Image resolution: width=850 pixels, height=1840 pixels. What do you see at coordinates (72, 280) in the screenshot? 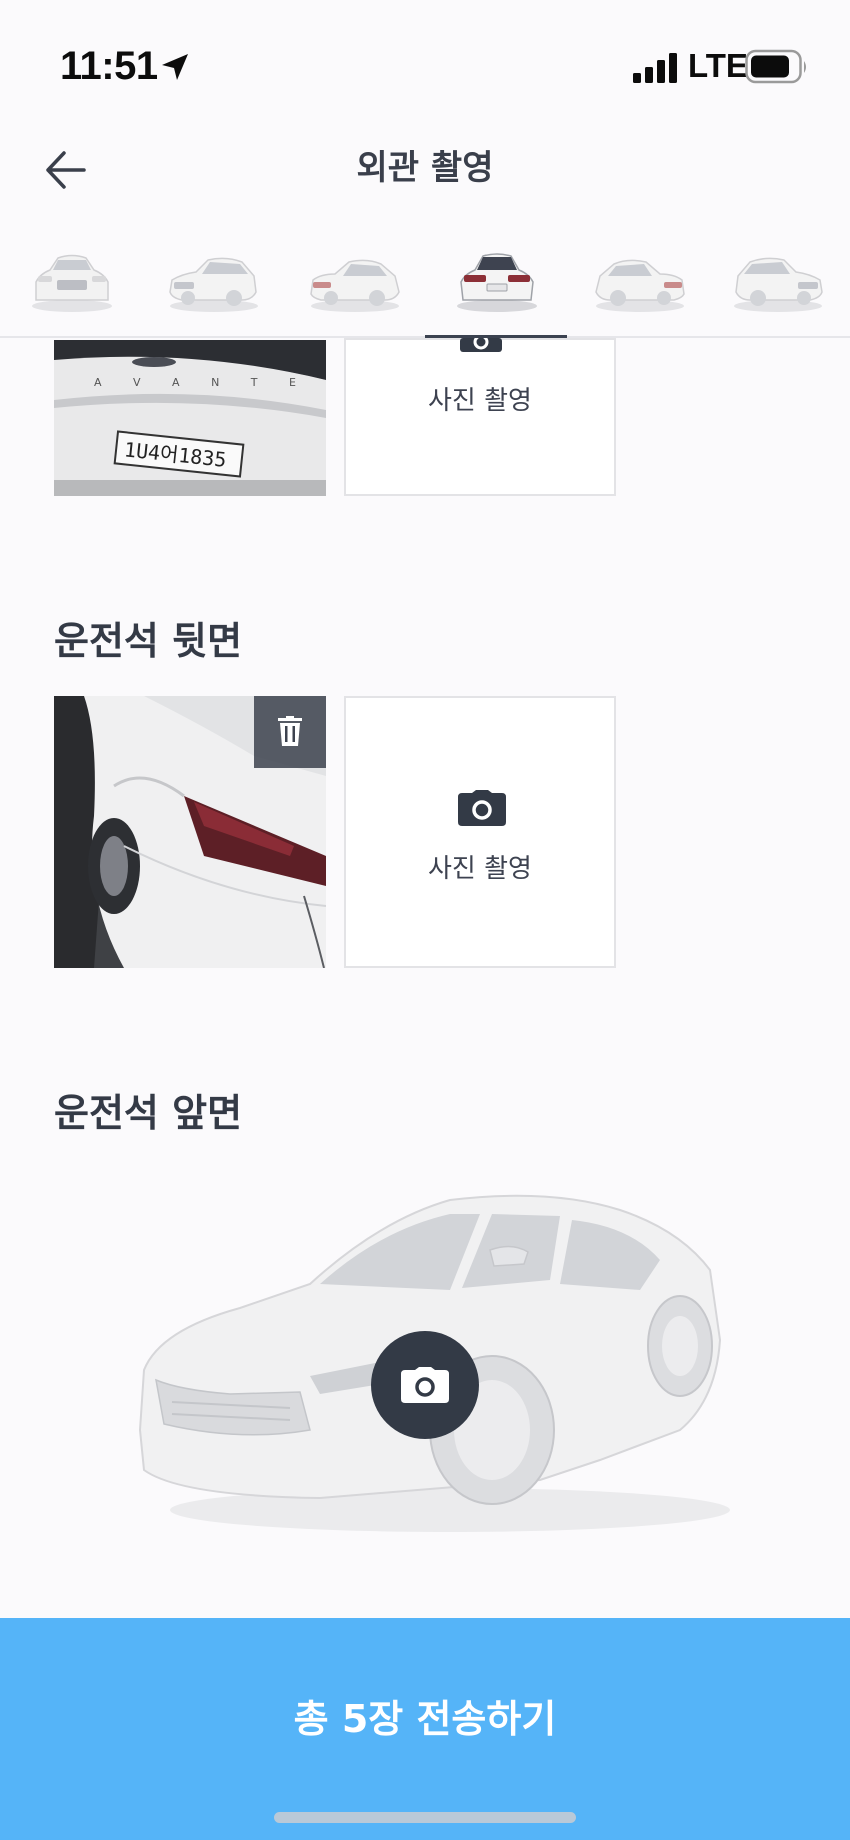
I see `thumb-front` at bounding box center [72, 280].